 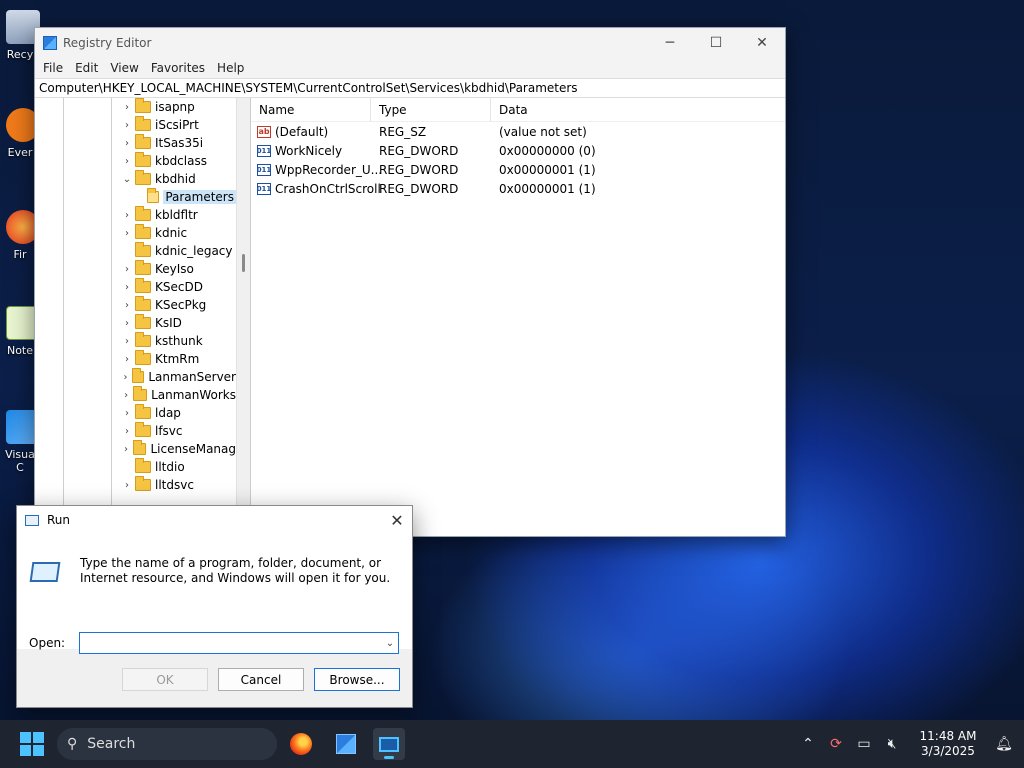 I want to click on tree-item: › isapnp, so click(x=135, y=107).